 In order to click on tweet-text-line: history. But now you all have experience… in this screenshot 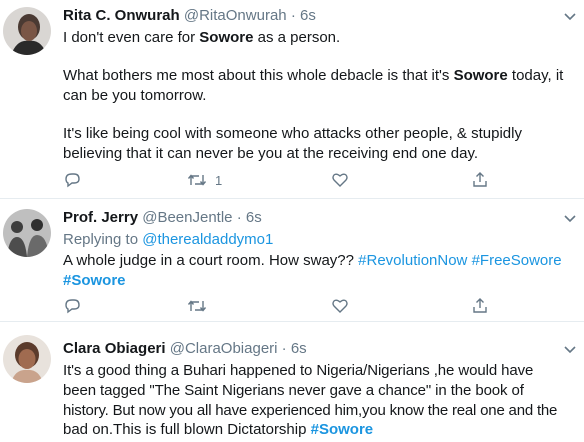, I will do `click(310, 410)`.